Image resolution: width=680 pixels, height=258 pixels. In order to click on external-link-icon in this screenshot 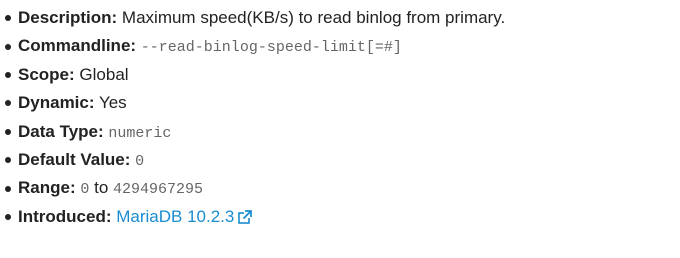, I will do `click(245, 216)`.